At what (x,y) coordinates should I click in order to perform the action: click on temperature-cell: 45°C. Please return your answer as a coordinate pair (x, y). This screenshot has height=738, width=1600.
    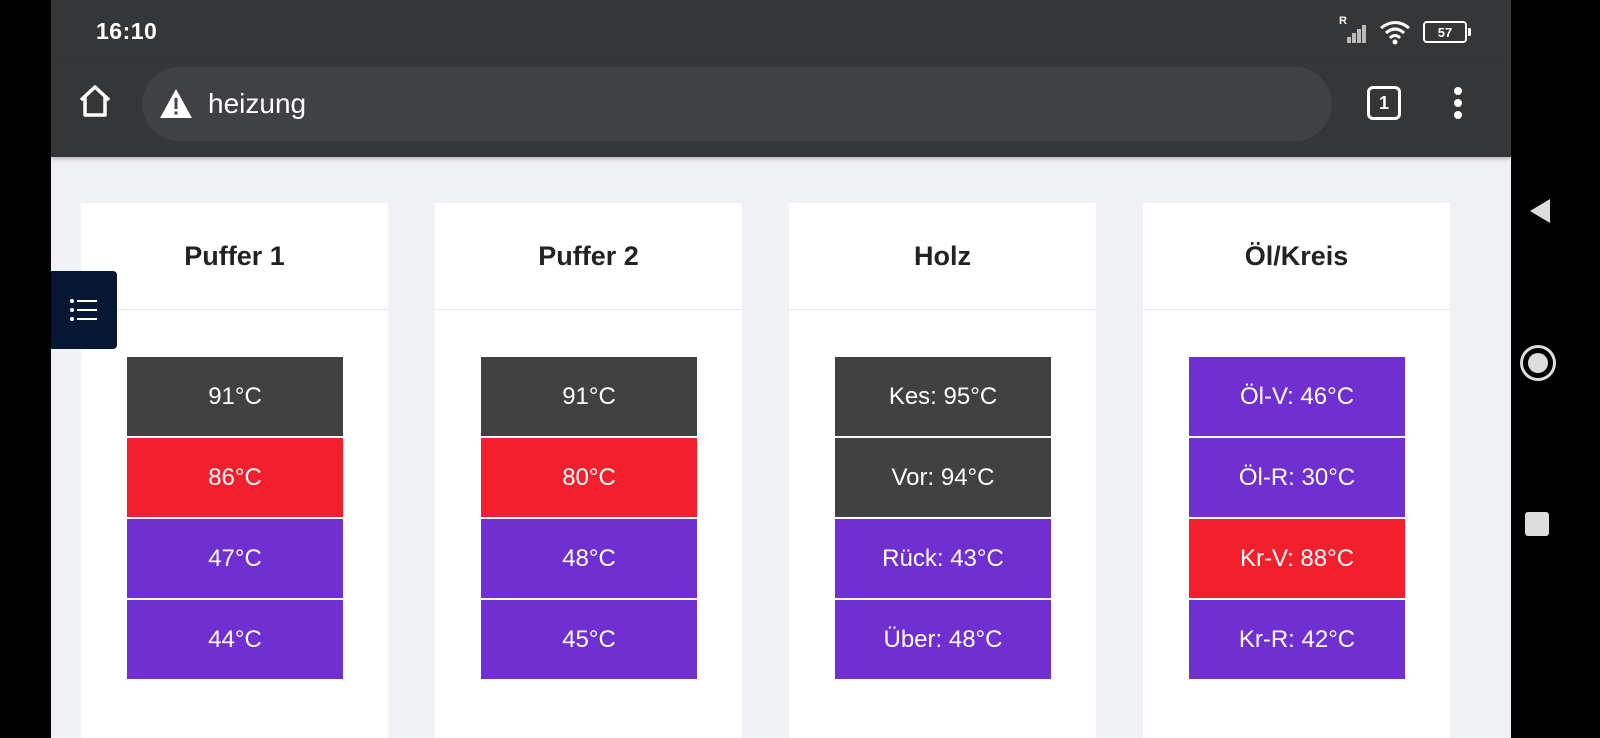
    Looking at the image, I should click on (589, 639).